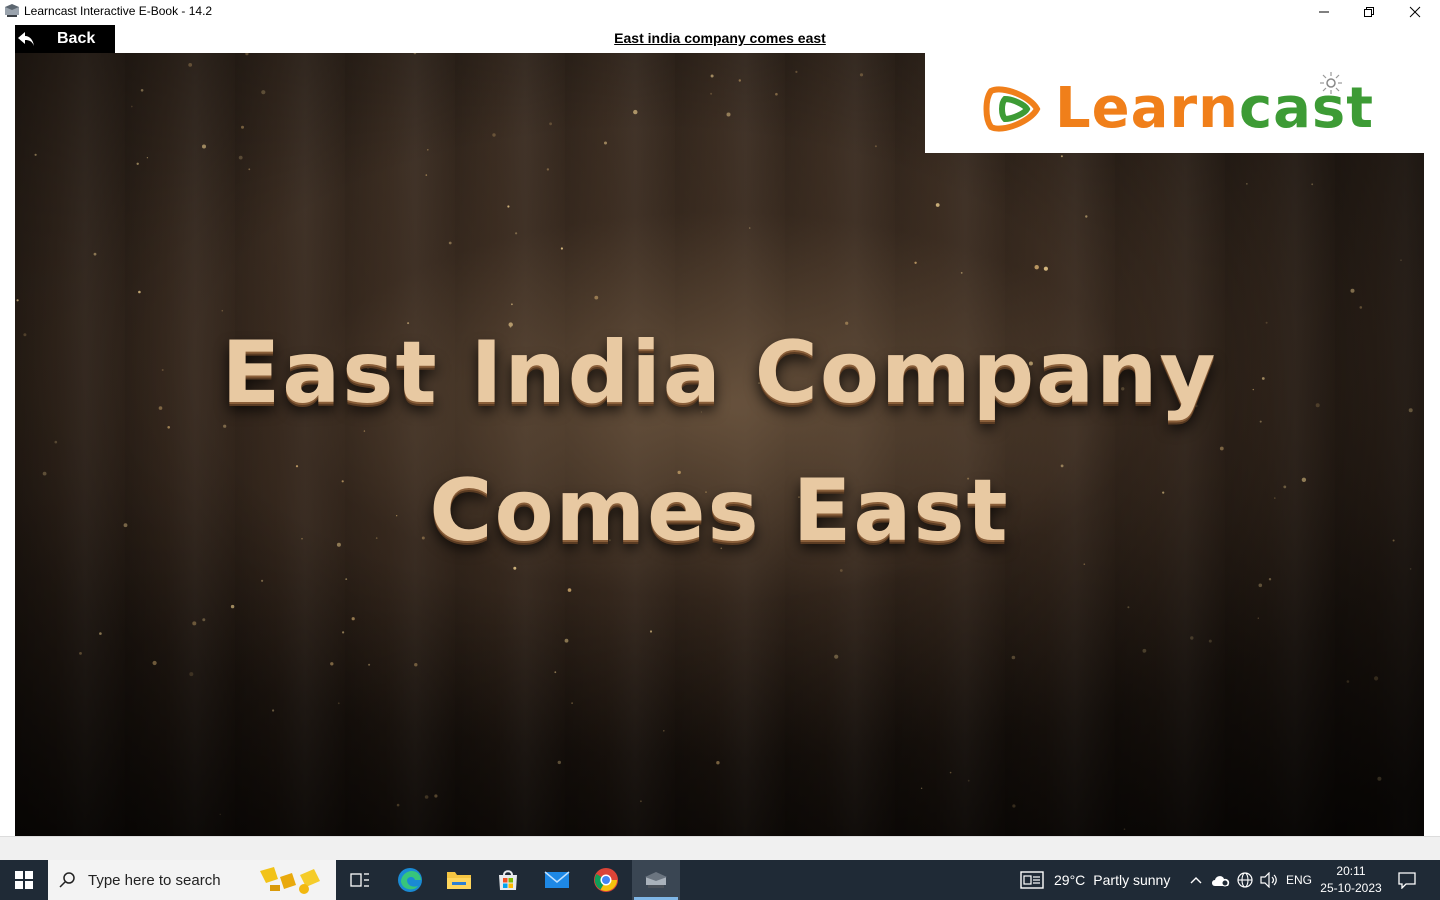 The height and width of the screenshot is (900, 1440). Describe the element at coordinates (719, 373) in the screenshot. I see `video-title-line1: East India Company` at that location.